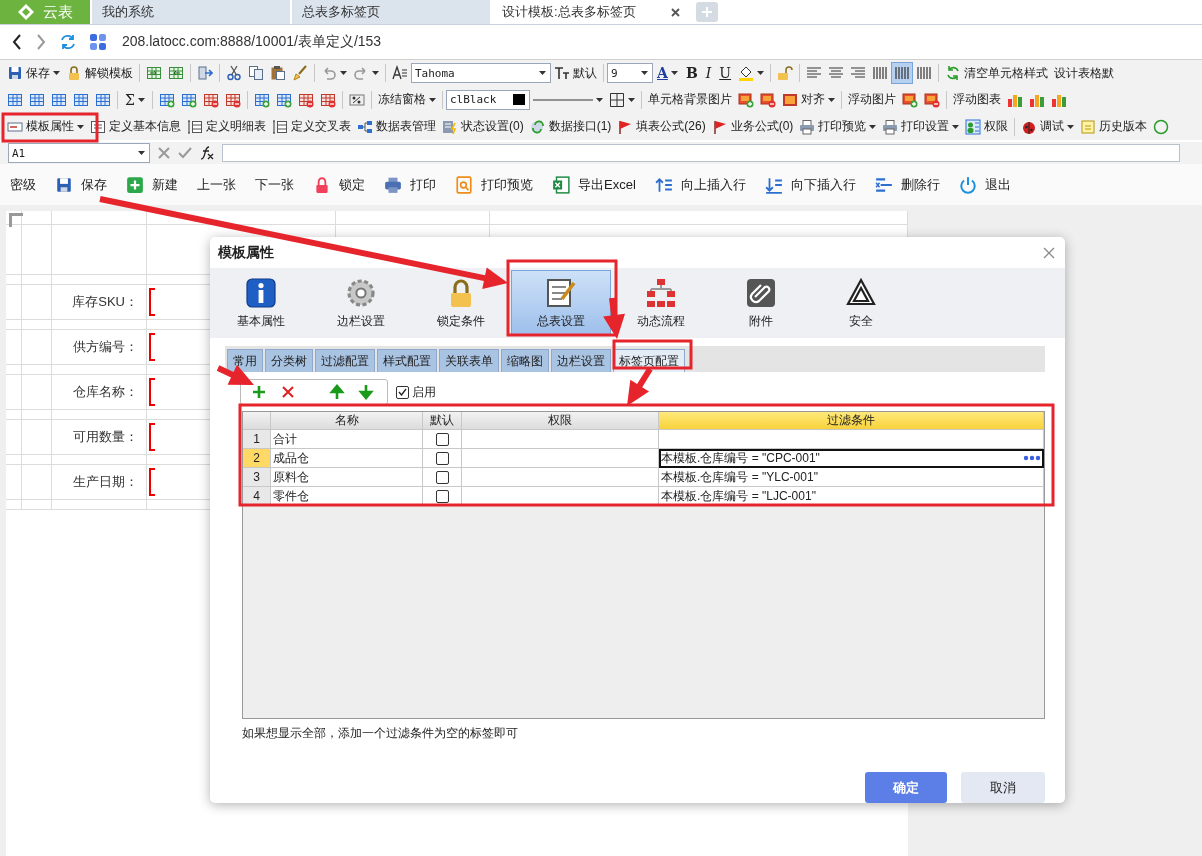  What do you see at coordinates (494, 184) in the screenshot?
I see `action-button: 打印预览` at bounding box center [494, 184].